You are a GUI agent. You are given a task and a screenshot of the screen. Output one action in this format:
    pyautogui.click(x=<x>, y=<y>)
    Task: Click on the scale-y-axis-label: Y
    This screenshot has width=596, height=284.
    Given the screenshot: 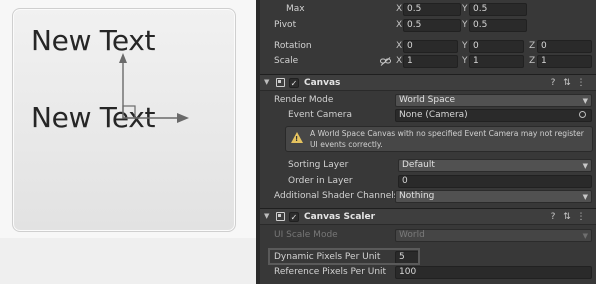 What is the action you would take?
    pyautogui.click(x=465, y=61)
    